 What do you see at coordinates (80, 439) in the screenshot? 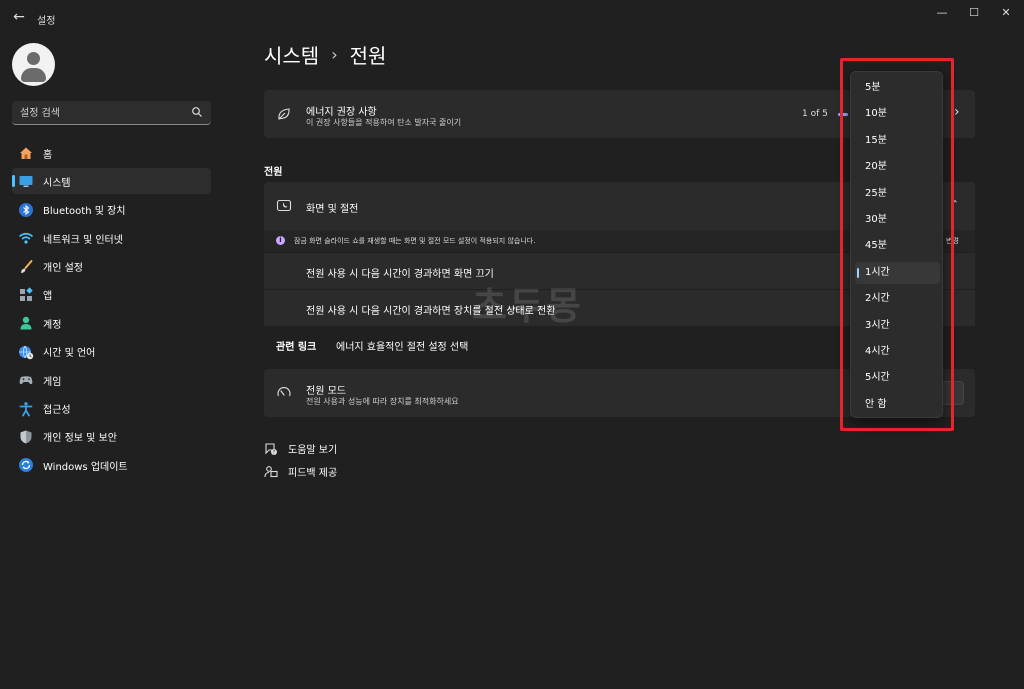
I see `sidebar-item-label: 개인 정보 및 보안` at bounding box center [80, 439].